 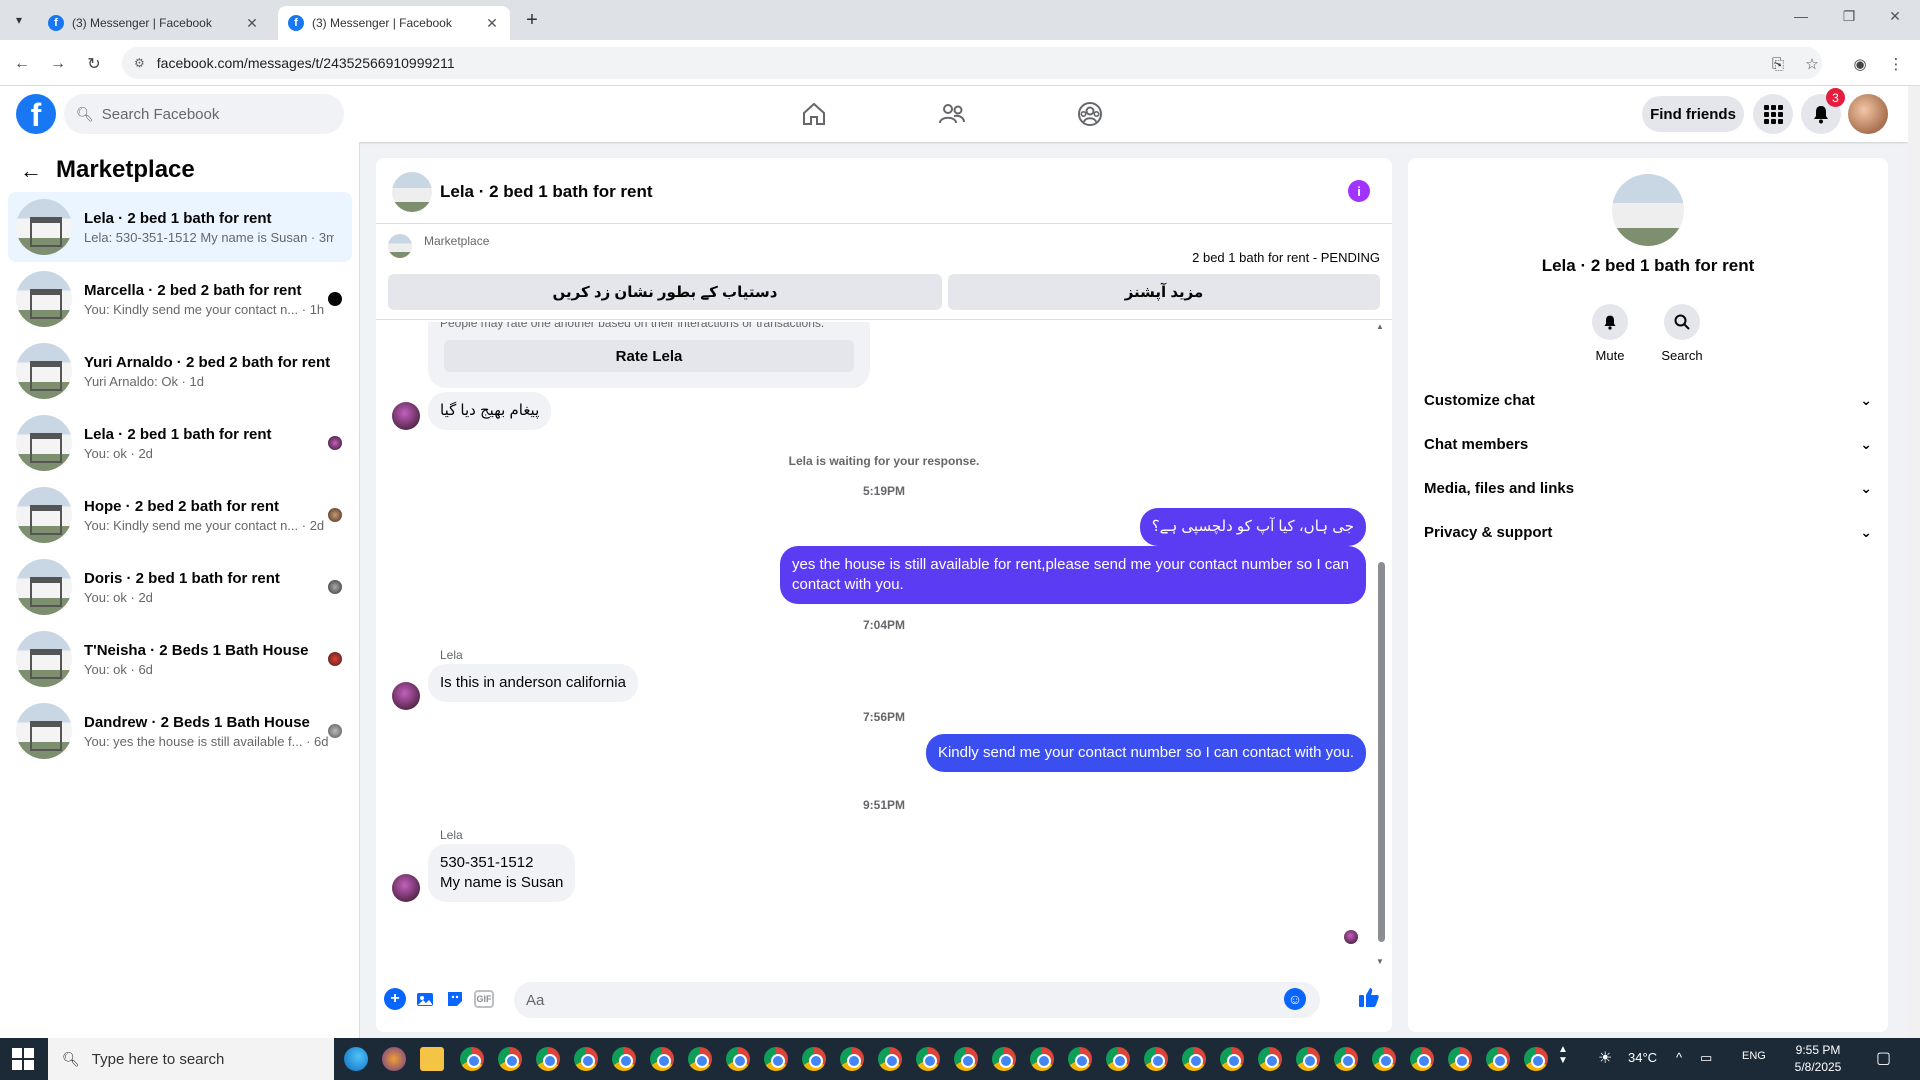 I want to click on browser-menu-icon: ⋮, so click(x=1896, y=64).